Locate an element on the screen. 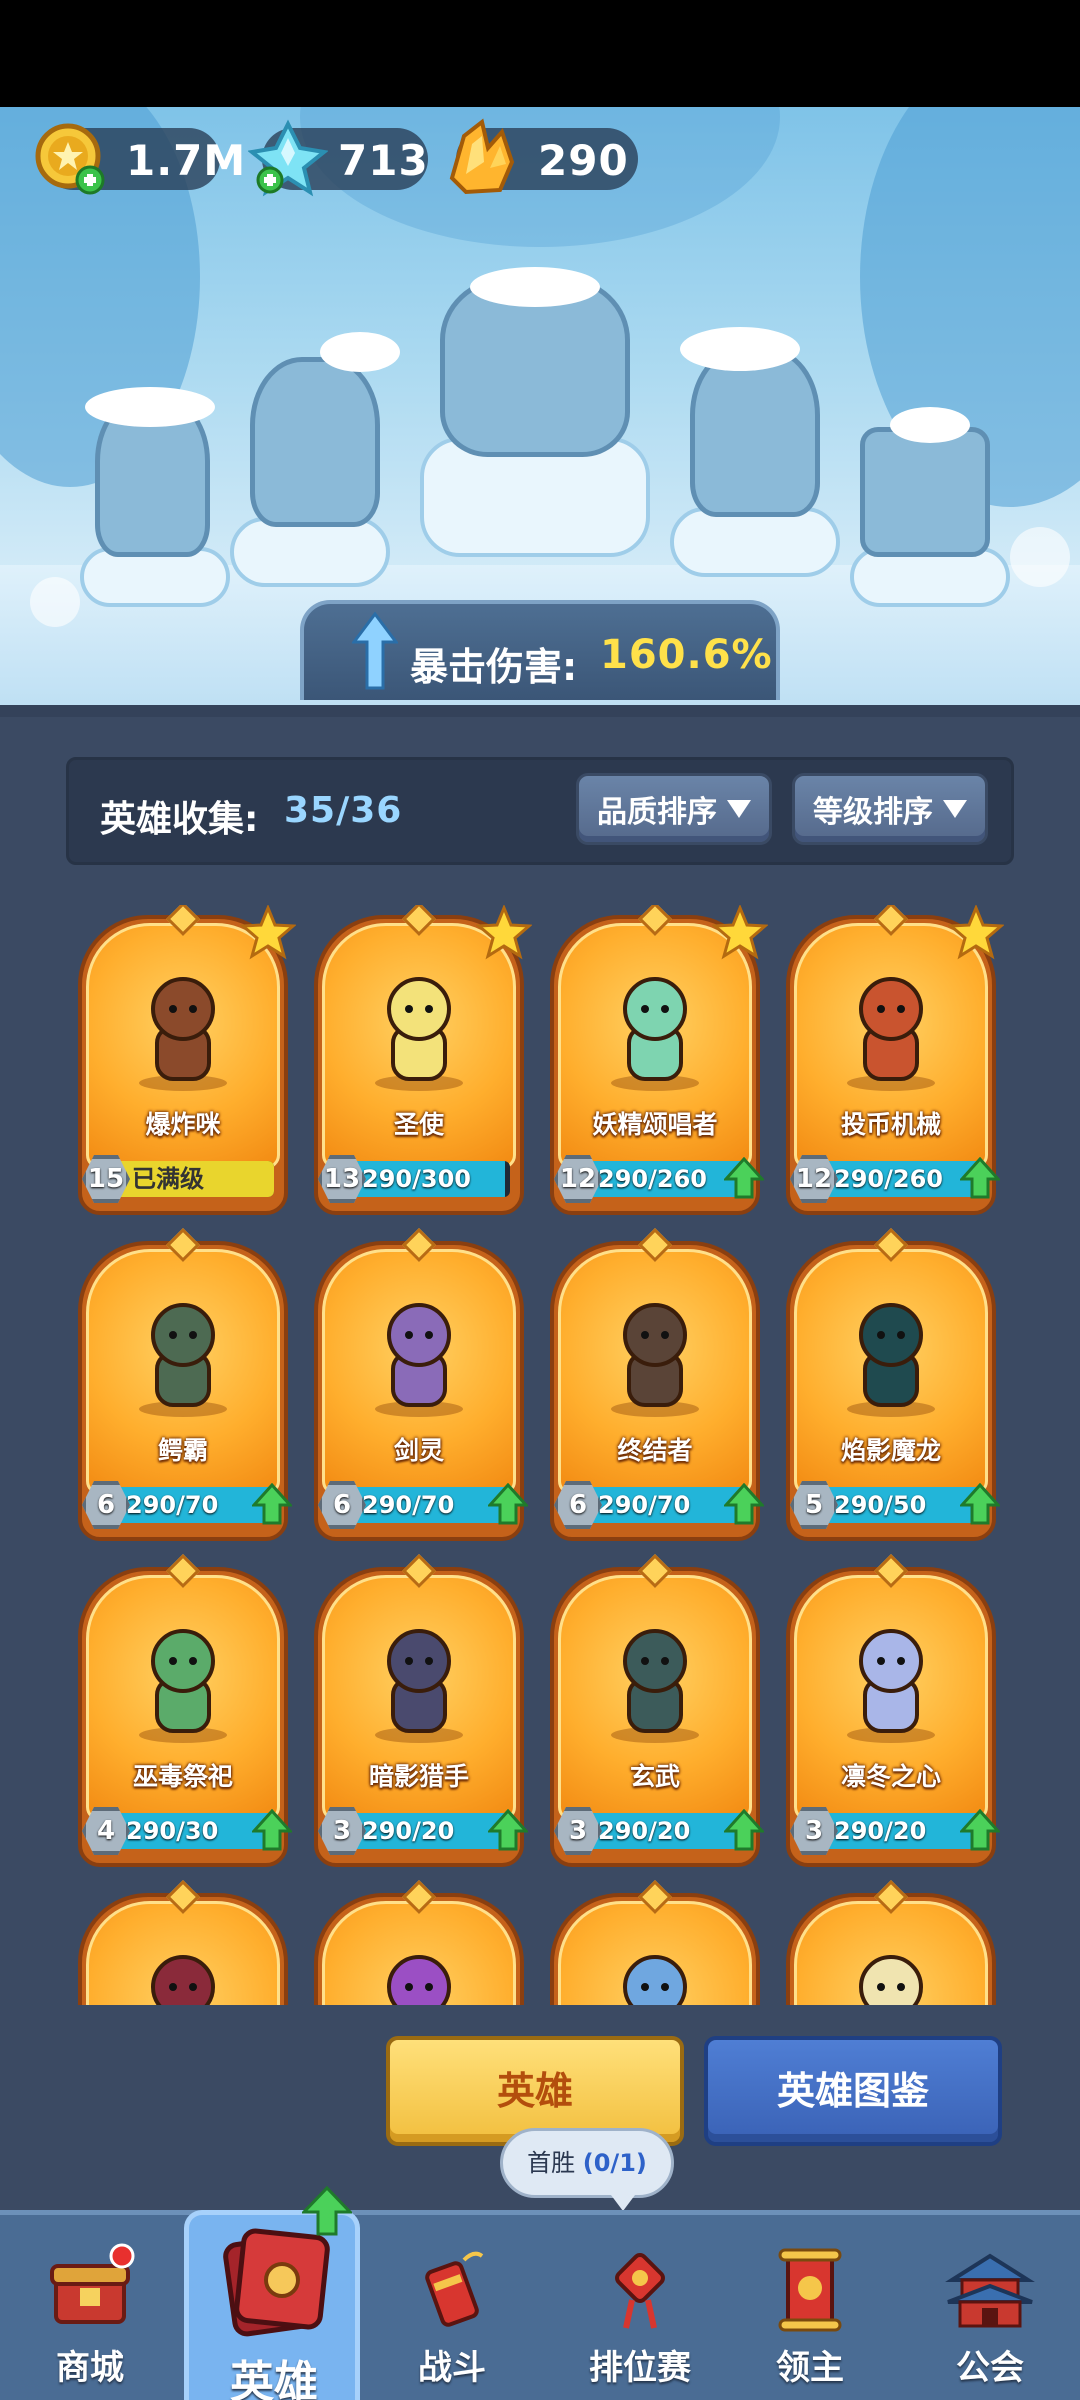 The height and width of the screenshot is (2400, 1080). hero-card: 爆炸咪 已满级 15 is located at coordinates (187, 1060).